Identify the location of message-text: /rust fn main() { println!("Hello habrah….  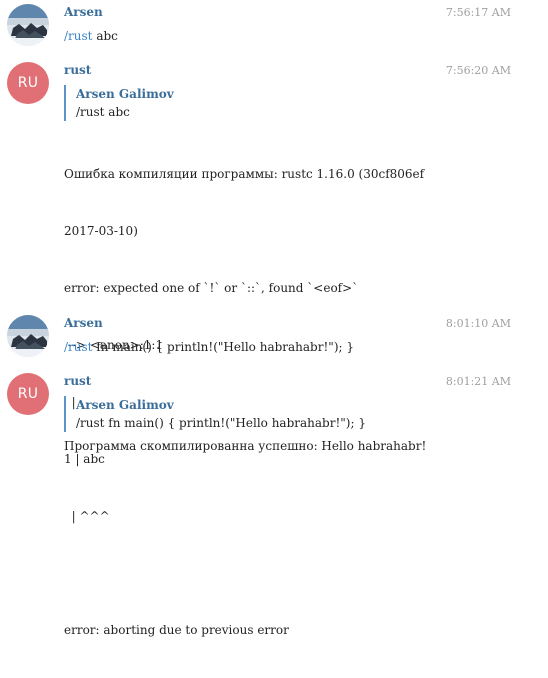
(209, 347).